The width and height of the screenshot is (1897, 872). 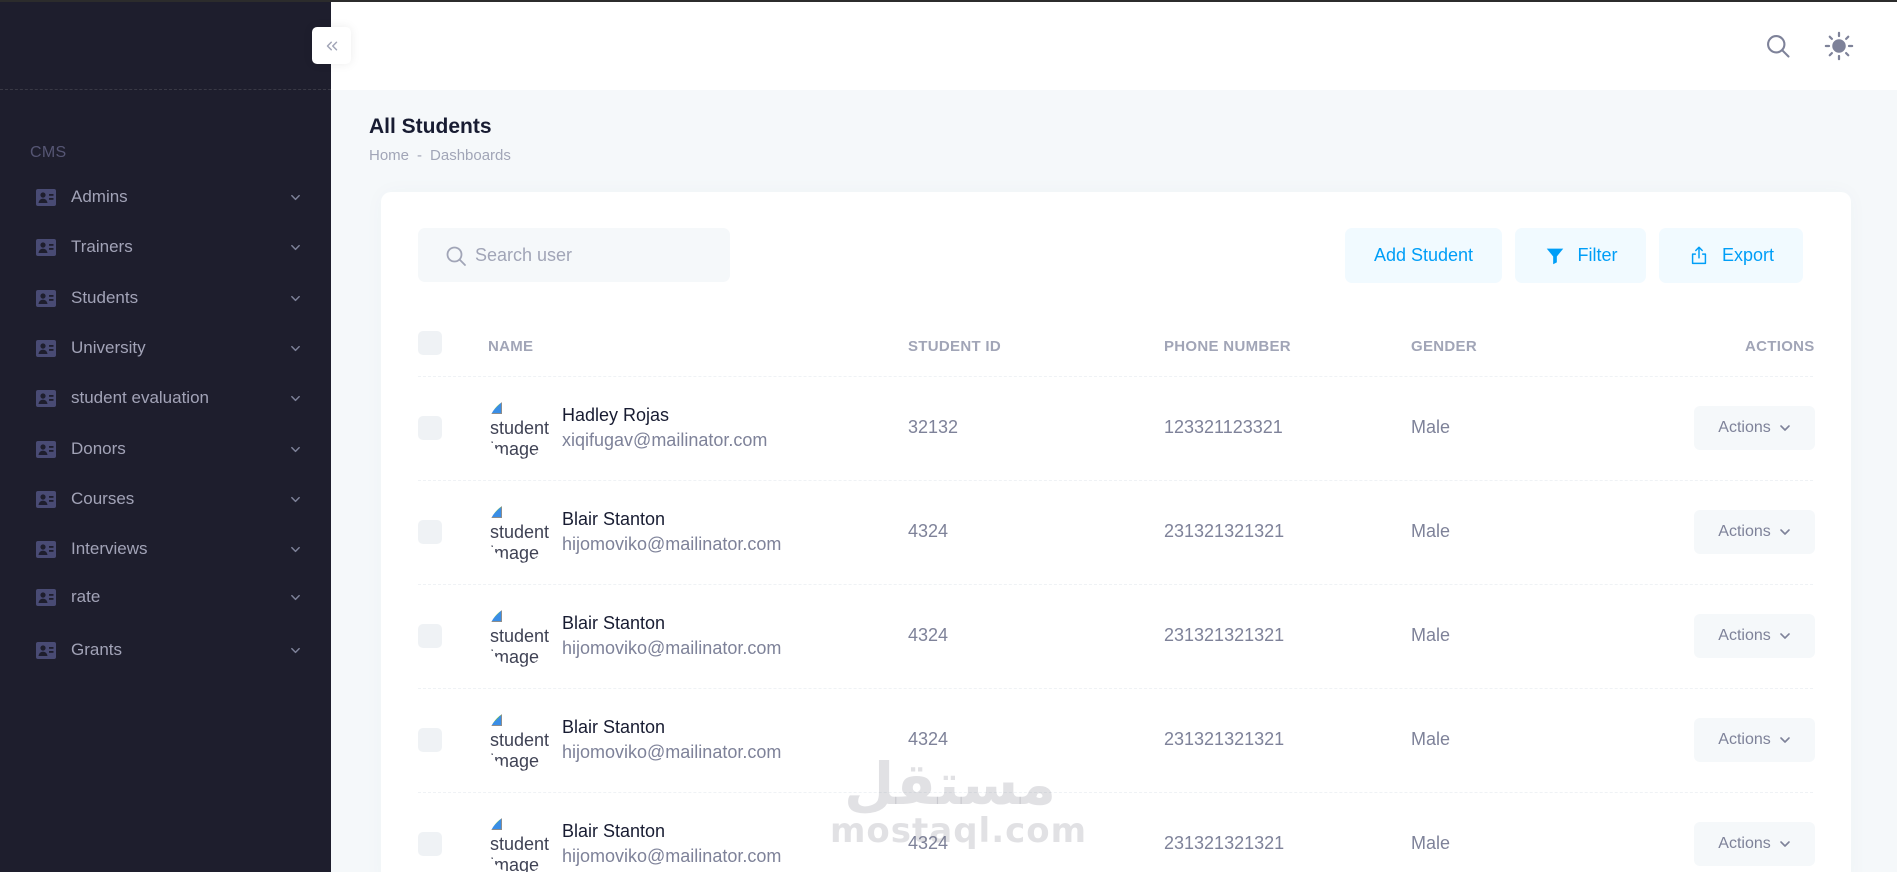 What do you see at coordinates (1423, 255) in the screenshot?
I see `add-student-button: Add Student` at bounding box center [1423, 255].